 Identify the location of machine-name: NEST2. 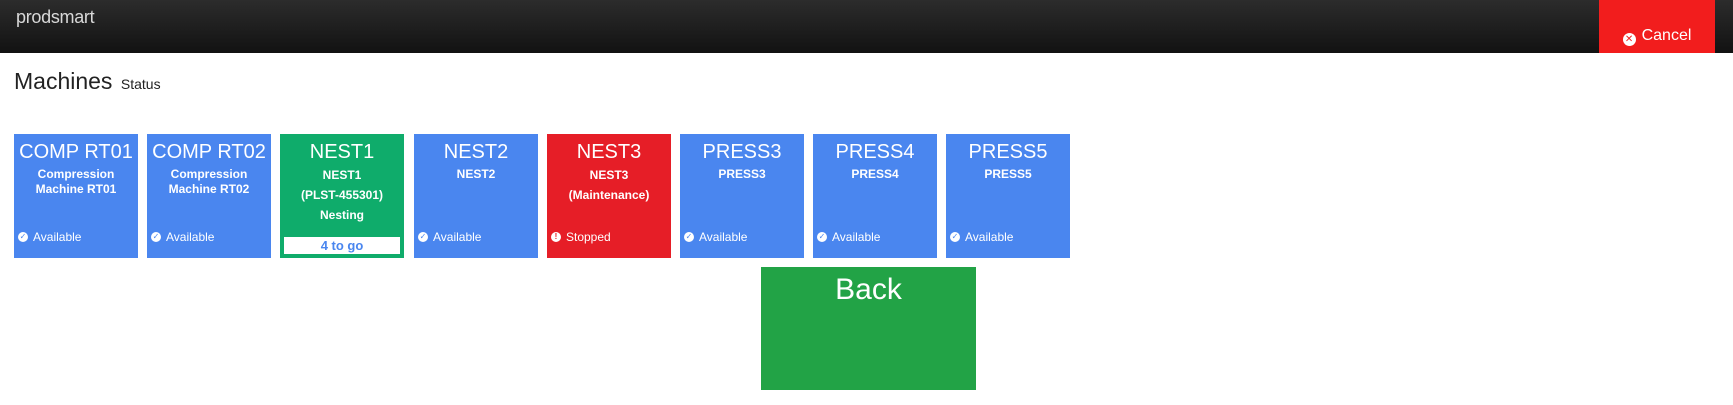
(476, 152).